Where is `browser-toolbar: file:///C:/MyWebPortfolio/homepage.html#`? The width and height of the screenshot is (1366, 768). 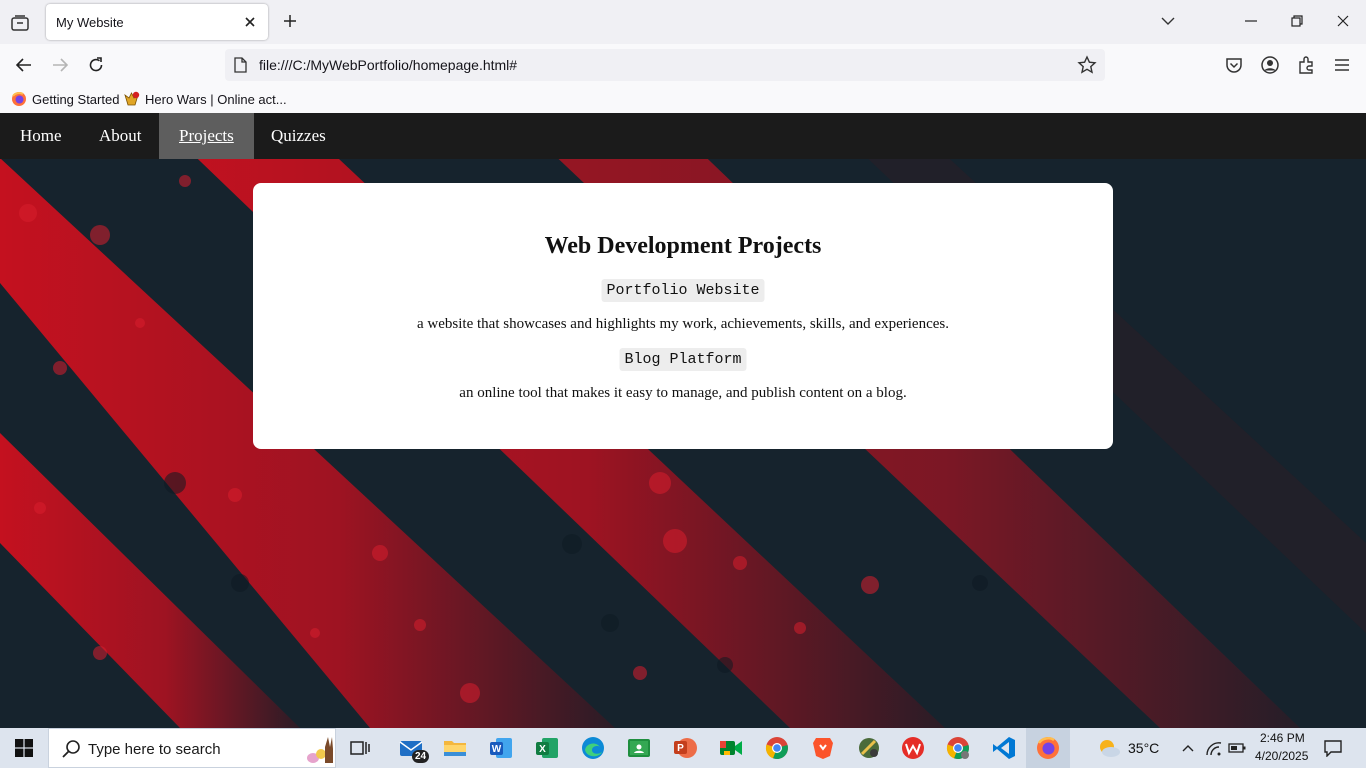
browser-toolbar: file:///C:/MyWebPortfolio/homepage.html# is located at coordinates (683, 65).